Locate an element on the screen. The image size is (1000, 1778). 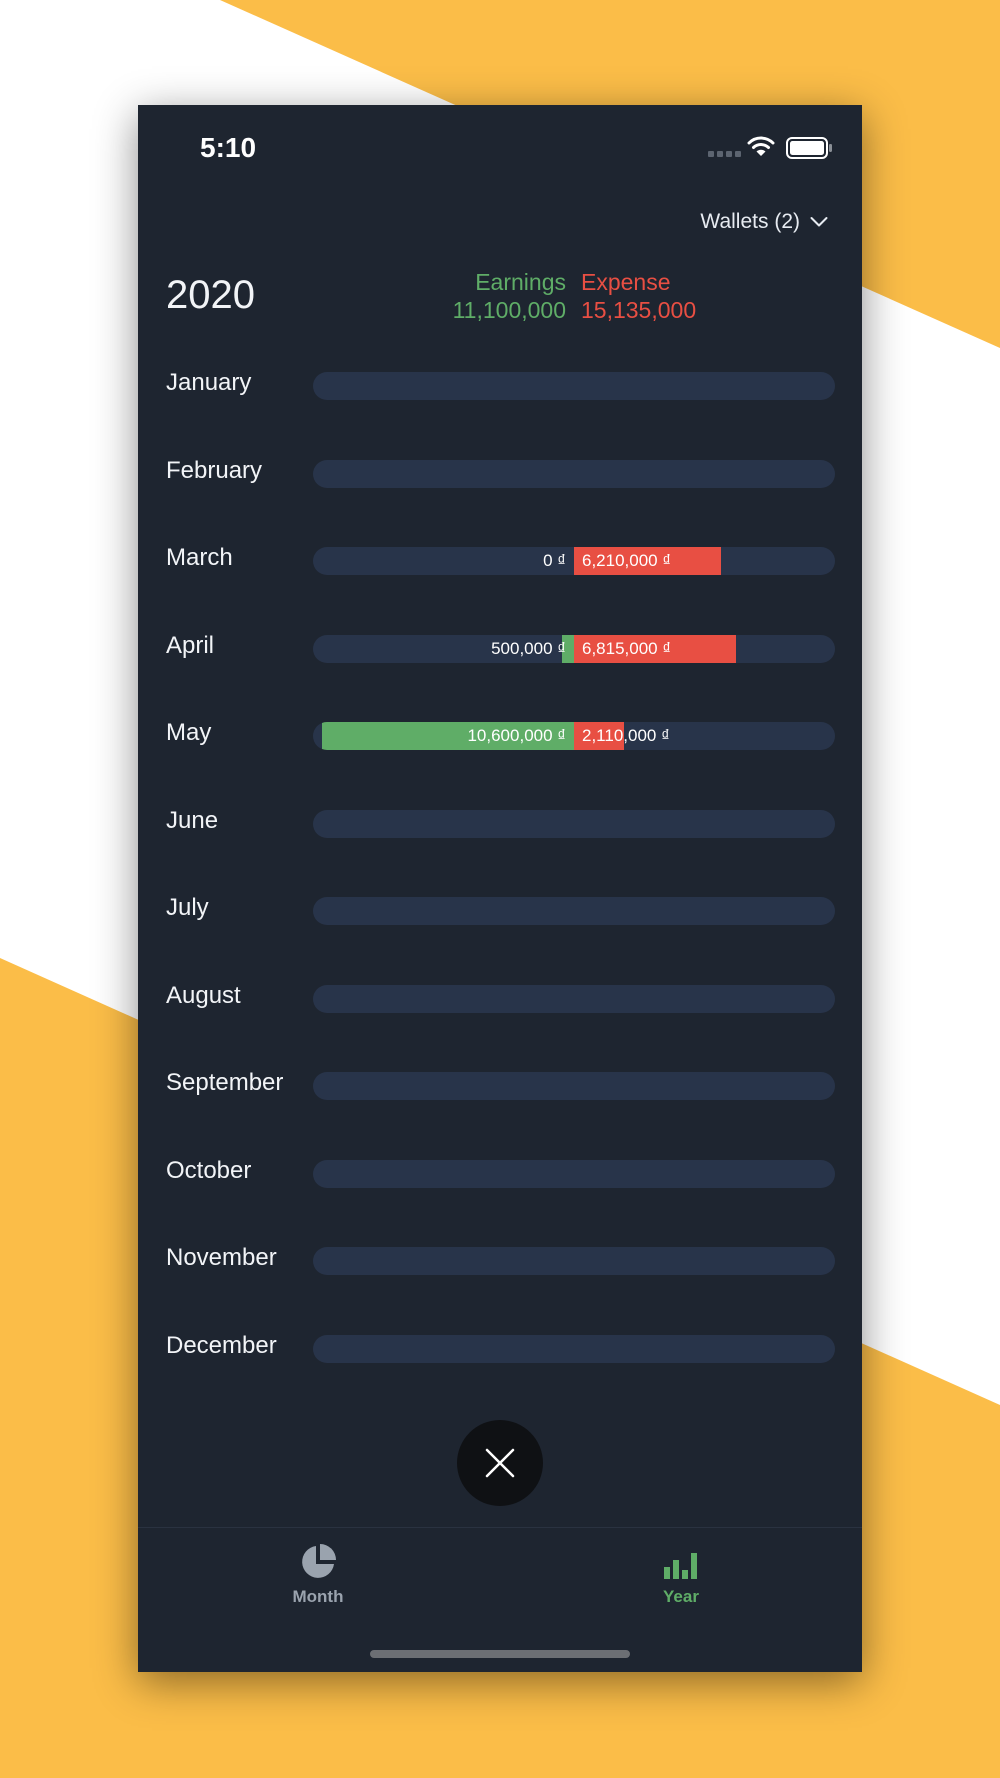
expense-summary: Expense 15,135,000 is located at coordinates (638, 296).